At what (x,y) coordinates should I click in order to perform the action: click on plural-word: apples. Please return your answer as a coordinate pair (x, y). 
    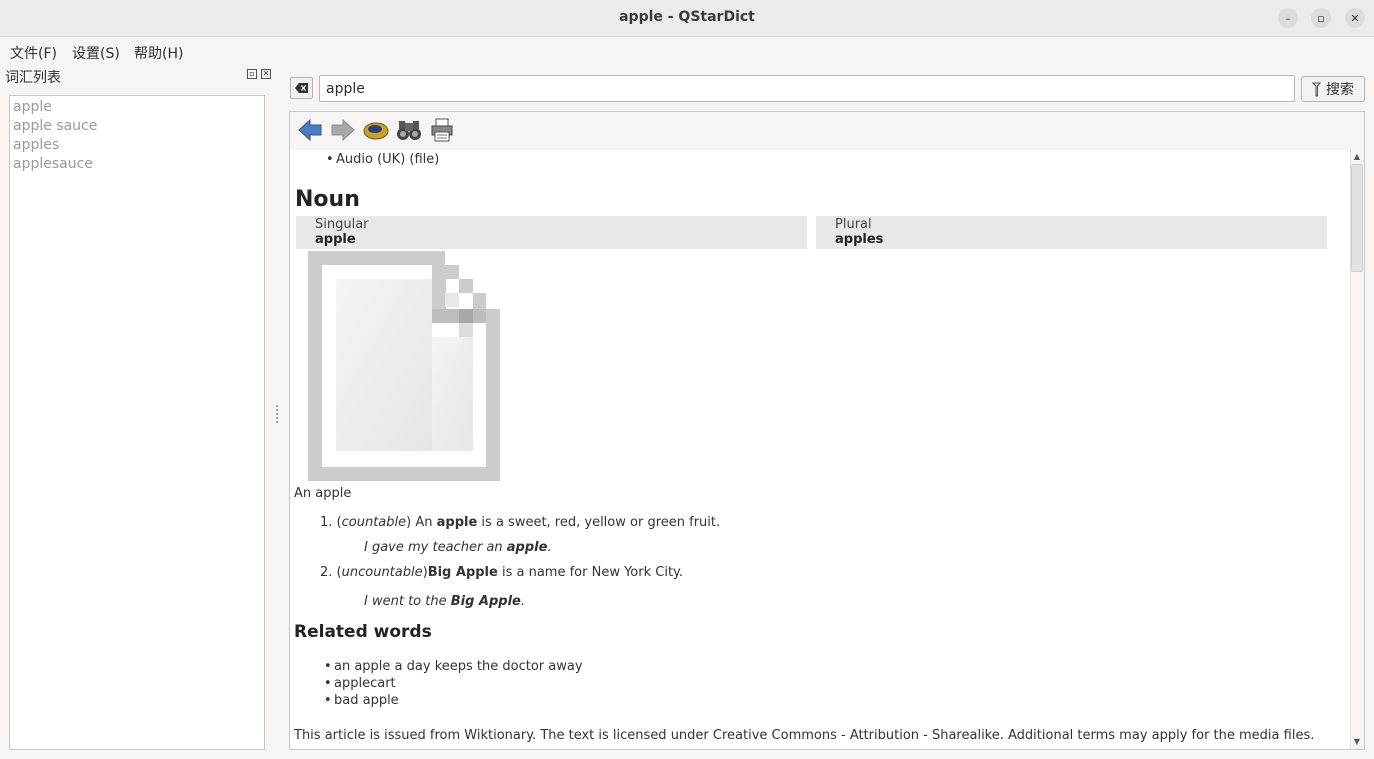
    Looking at the image, I should click on (859, 239).